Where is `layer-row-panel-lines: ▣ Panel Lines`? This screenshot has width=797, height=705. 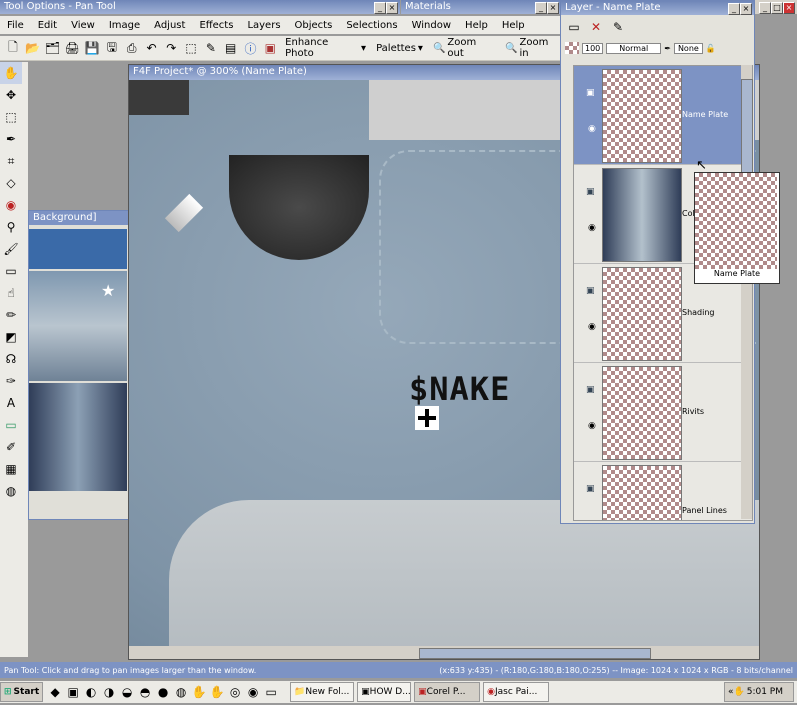 layer-row-panel-lines: ▣ Panel Lines is located at coordinates (662, 491).